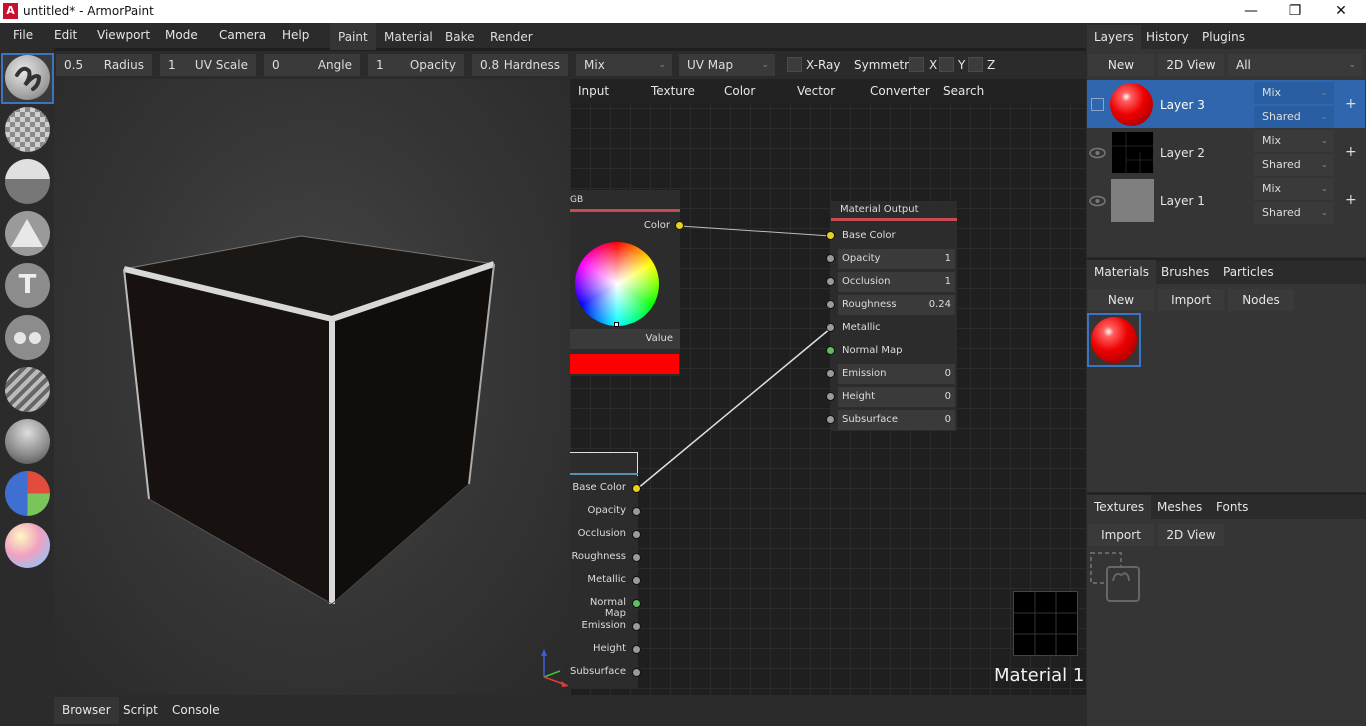 The image size is (1366, 726). What do you see at coordinates (511, 36) in the screenshot?
I see `tab-render: Render` at bounding box center [511, 36].